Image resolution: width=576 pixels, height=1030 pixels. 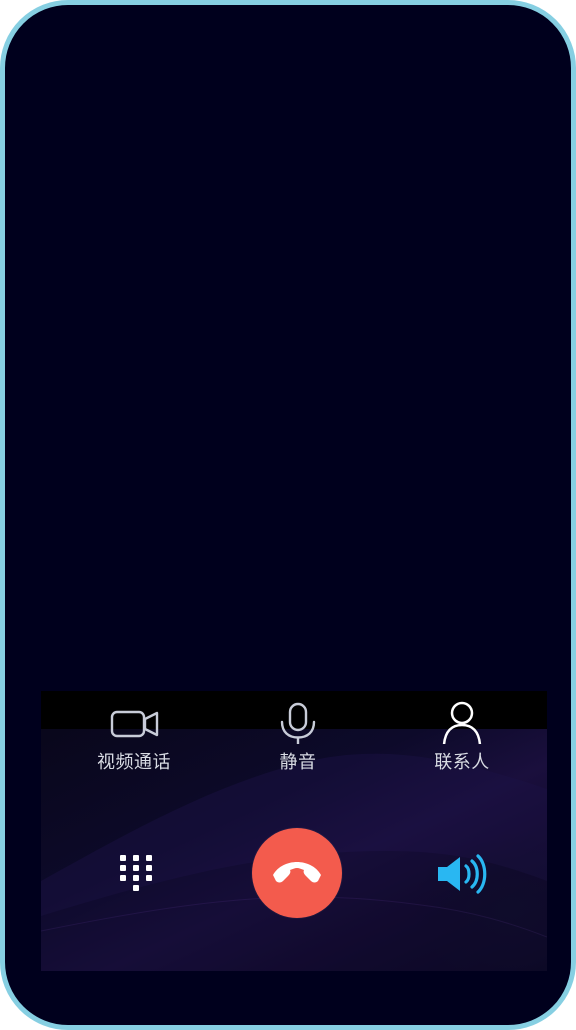 I want to click on end-call-button, so click(x=297, y=873).